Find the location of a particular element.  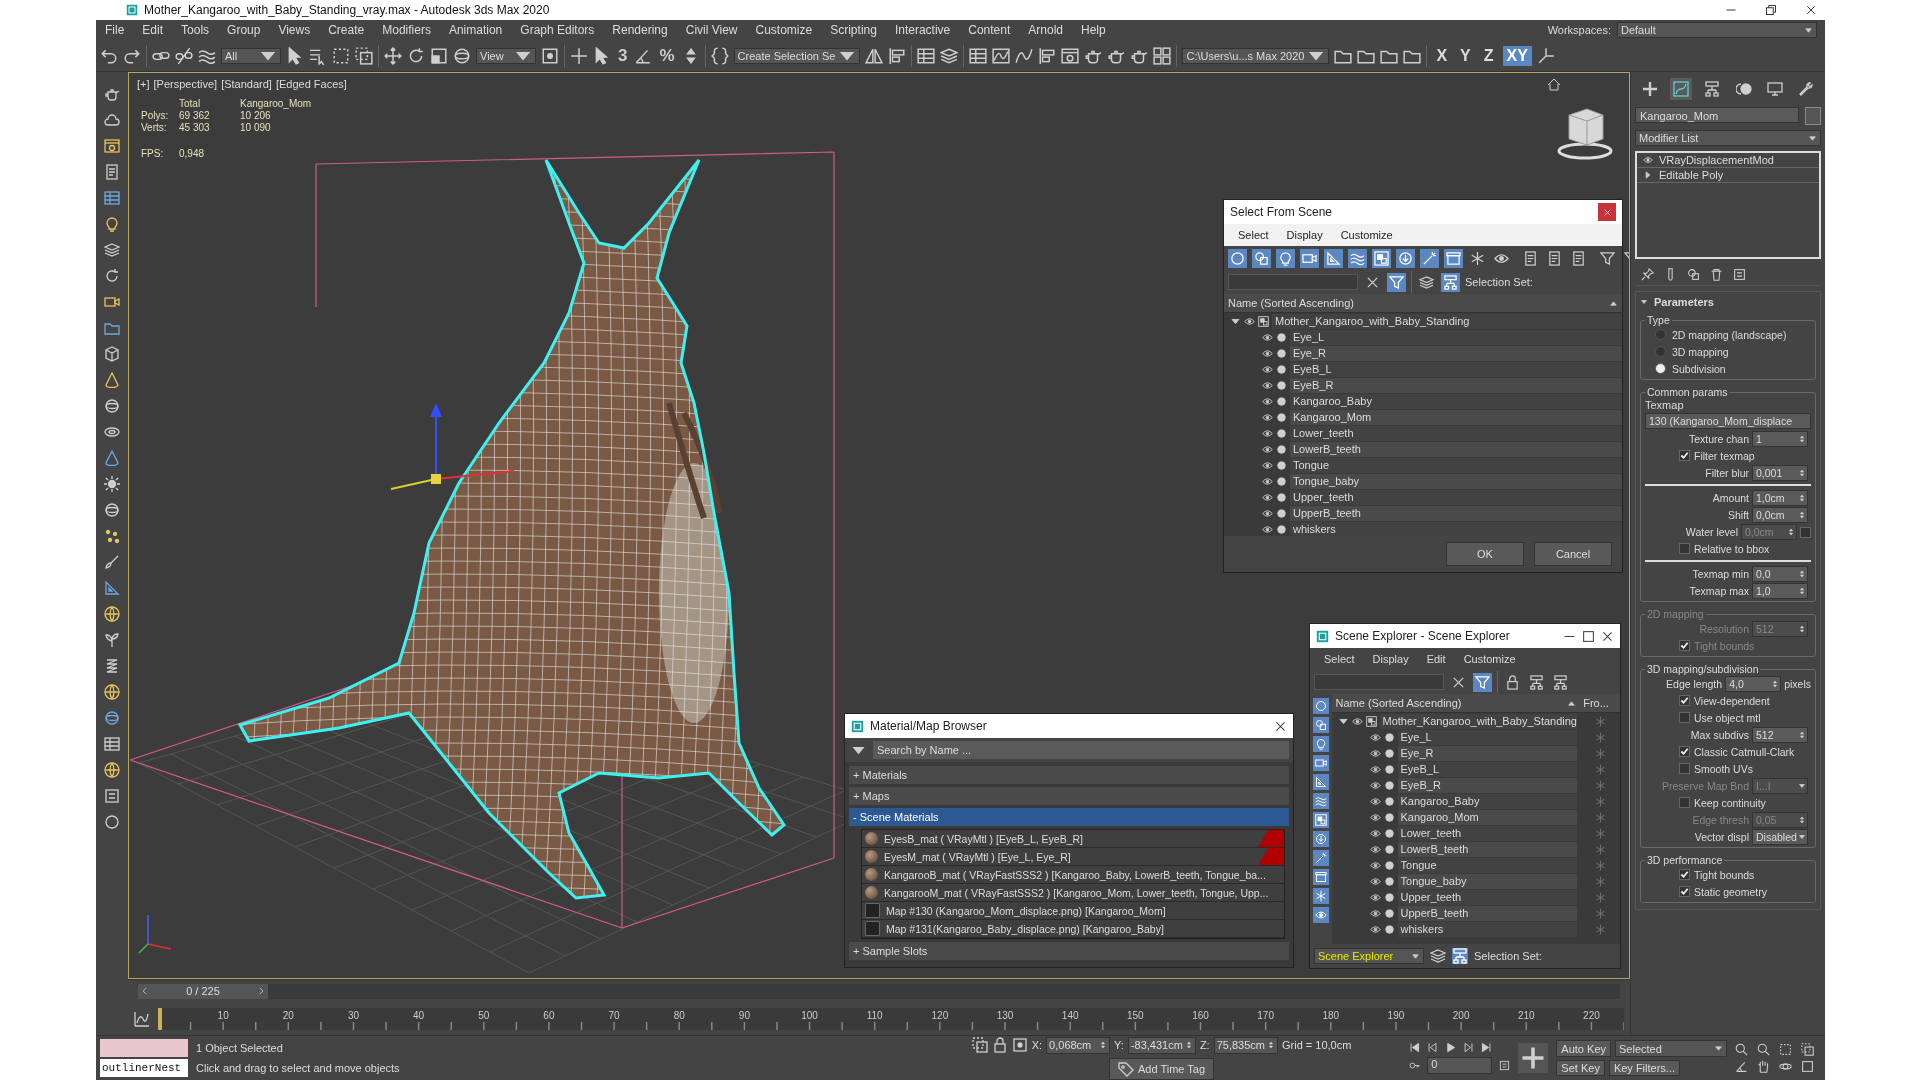

chevron-left-icon is located at coordinates (145, 991).